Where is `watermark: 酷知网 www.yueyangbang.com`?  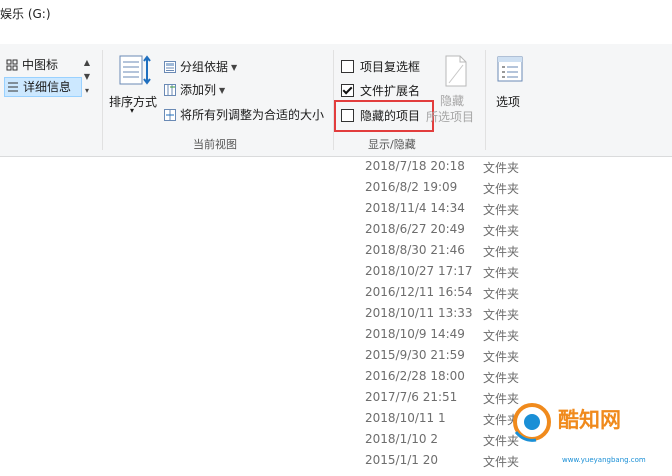
watermark: 酷知网 www.yueyangbang.com is located at coordinates (591, 437).